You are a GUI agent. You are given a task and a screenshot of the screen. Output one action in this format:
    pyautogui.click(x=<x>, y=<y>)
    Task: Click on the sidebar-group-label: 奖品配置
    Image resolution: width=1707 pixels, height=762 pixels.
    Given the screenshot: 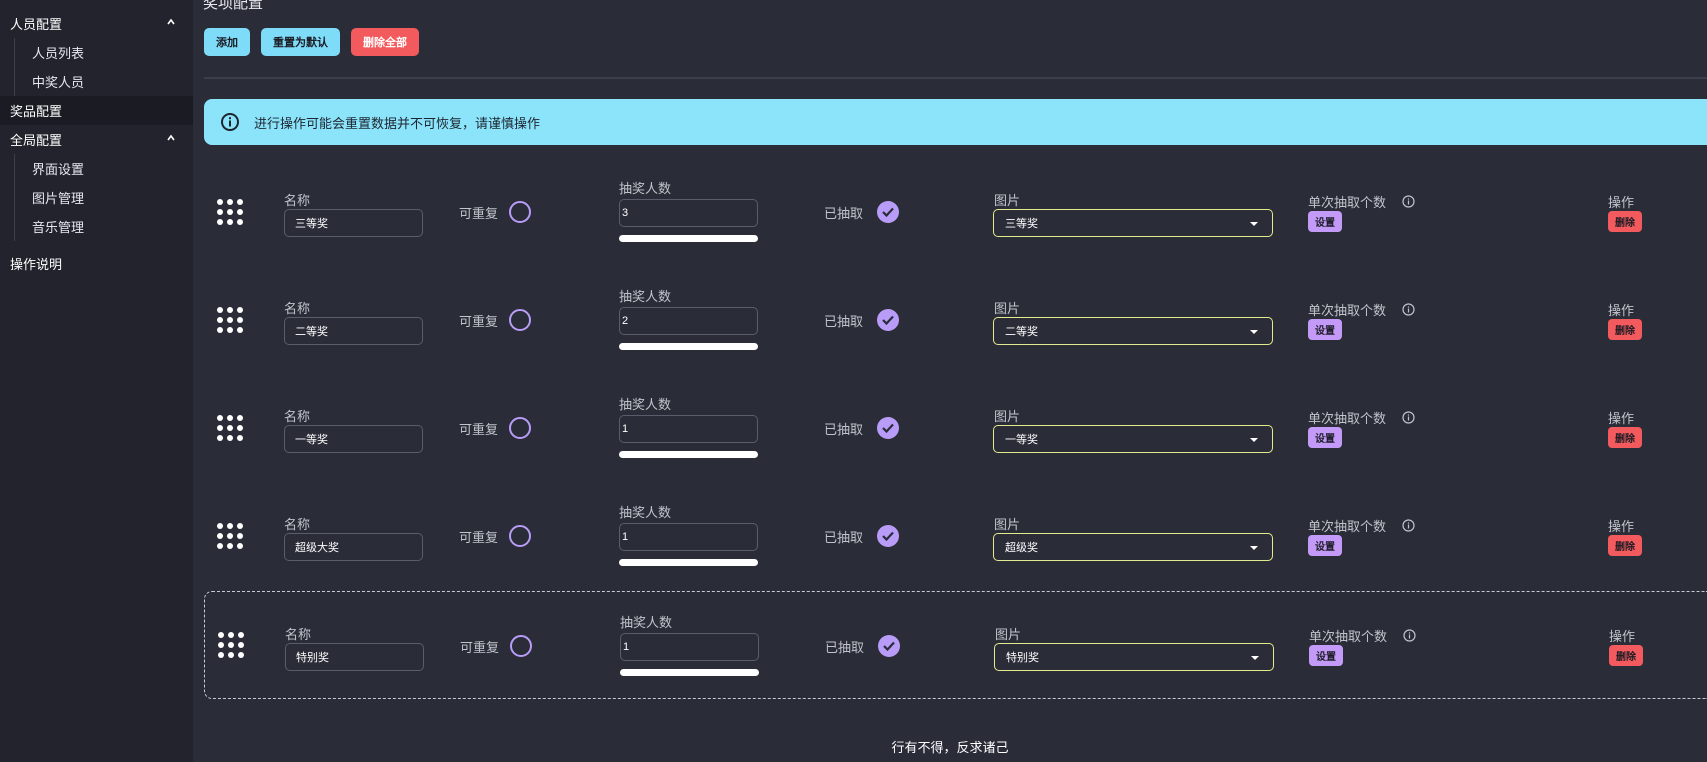 What is the action you would take?
    pyautogui.click(x=36, y=111)
    